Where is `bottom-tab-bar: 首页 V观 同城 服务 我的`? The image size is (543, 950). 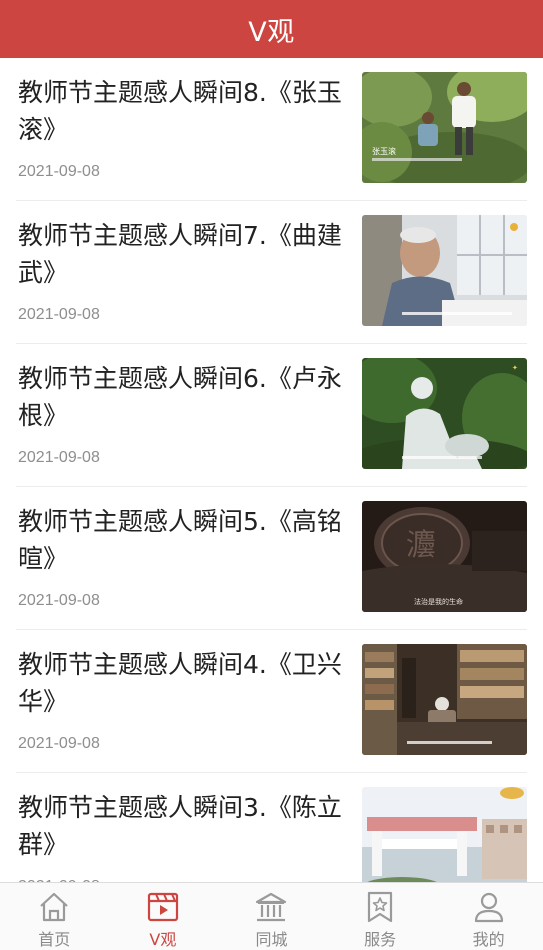 bottom-tab-bar: 首页 V观 同城 服务 我的 is located at coordinates (271, 916).